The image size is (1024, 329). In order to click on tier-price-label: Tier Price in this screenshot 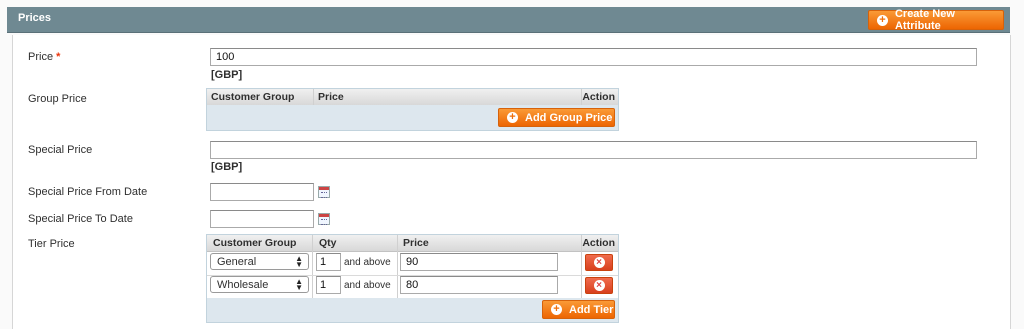, I will do `click(51, 244)`.